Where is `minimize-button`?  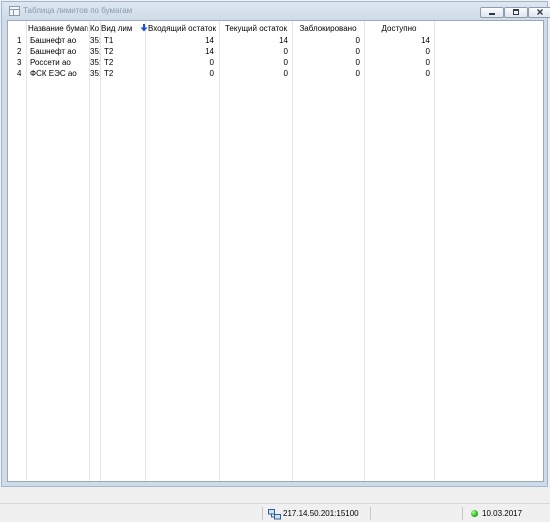 minimize-button is located at coordinates (492, 12).